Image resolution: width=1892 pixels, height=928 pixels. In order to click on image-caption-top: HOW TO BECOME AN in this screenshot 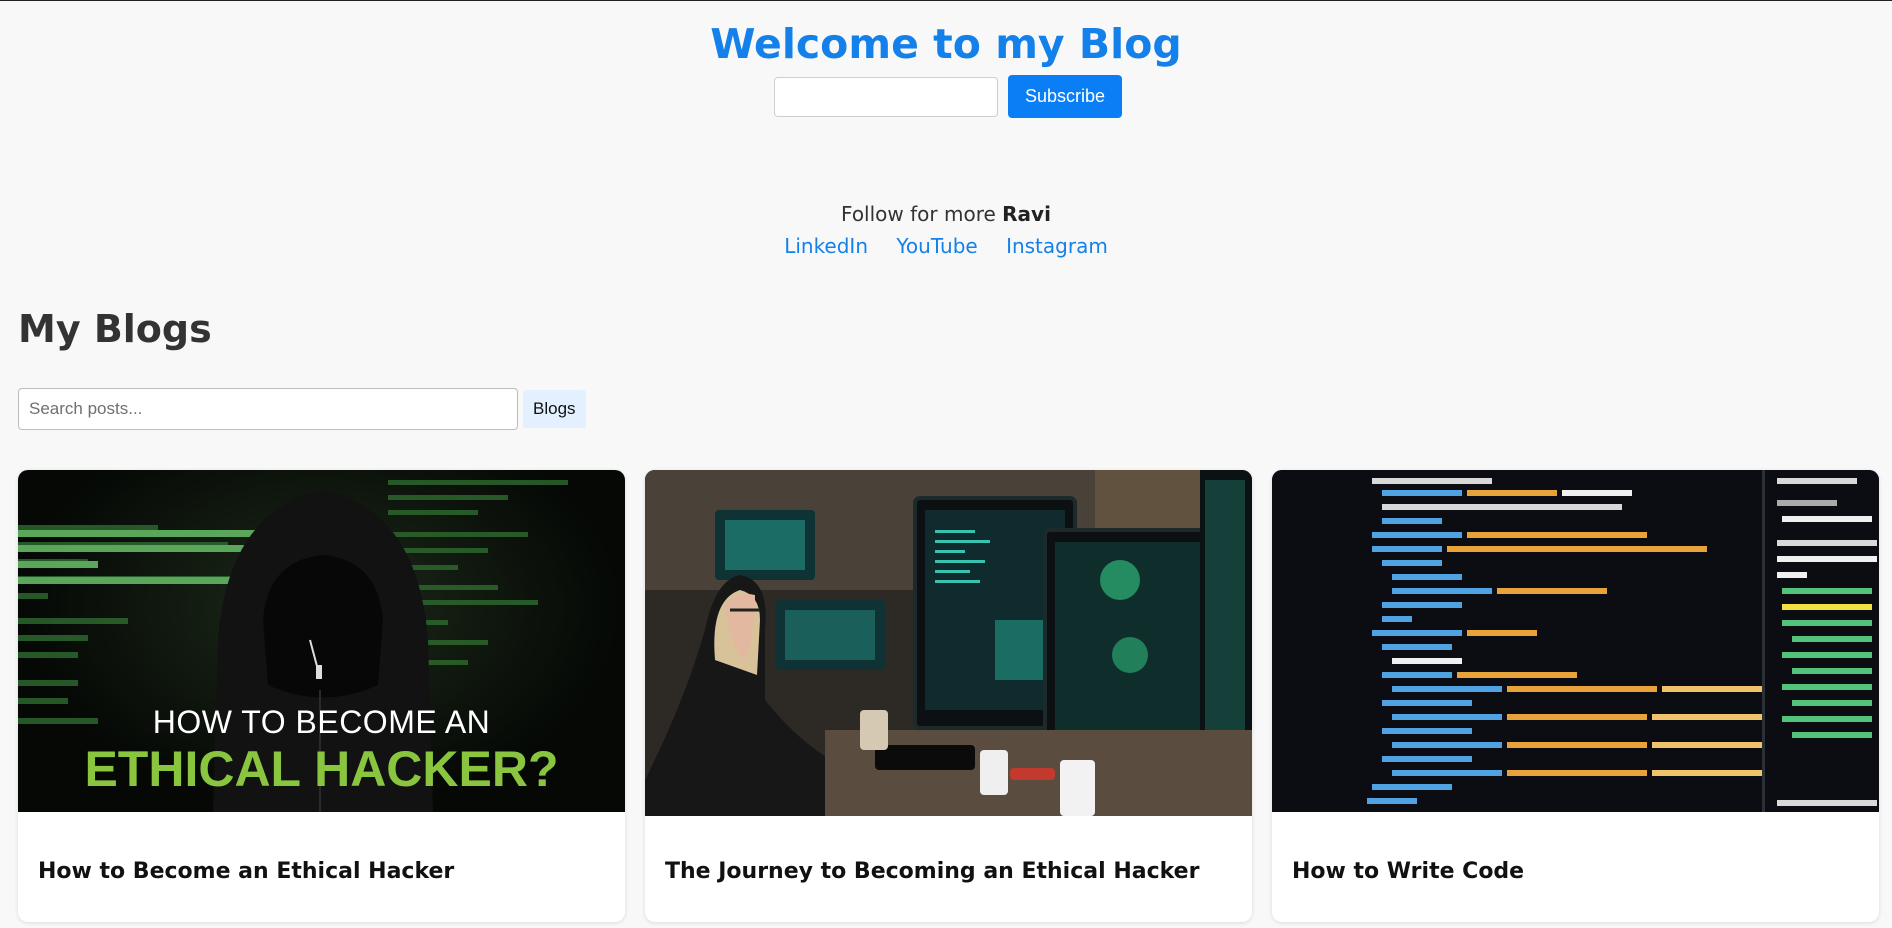, I will do `click(321, 722)`.